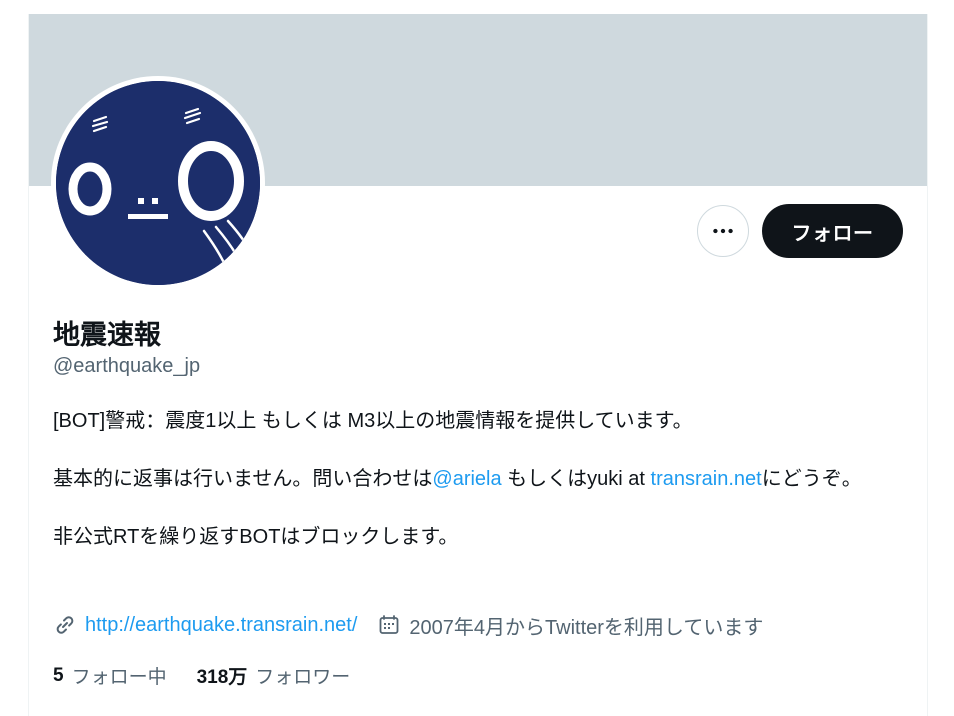 This screenshot has width=954, height=716. Describe the element at coordinates (127, 366) in the screenshot. I see `user-handle: @earthquake_jp` at that location.